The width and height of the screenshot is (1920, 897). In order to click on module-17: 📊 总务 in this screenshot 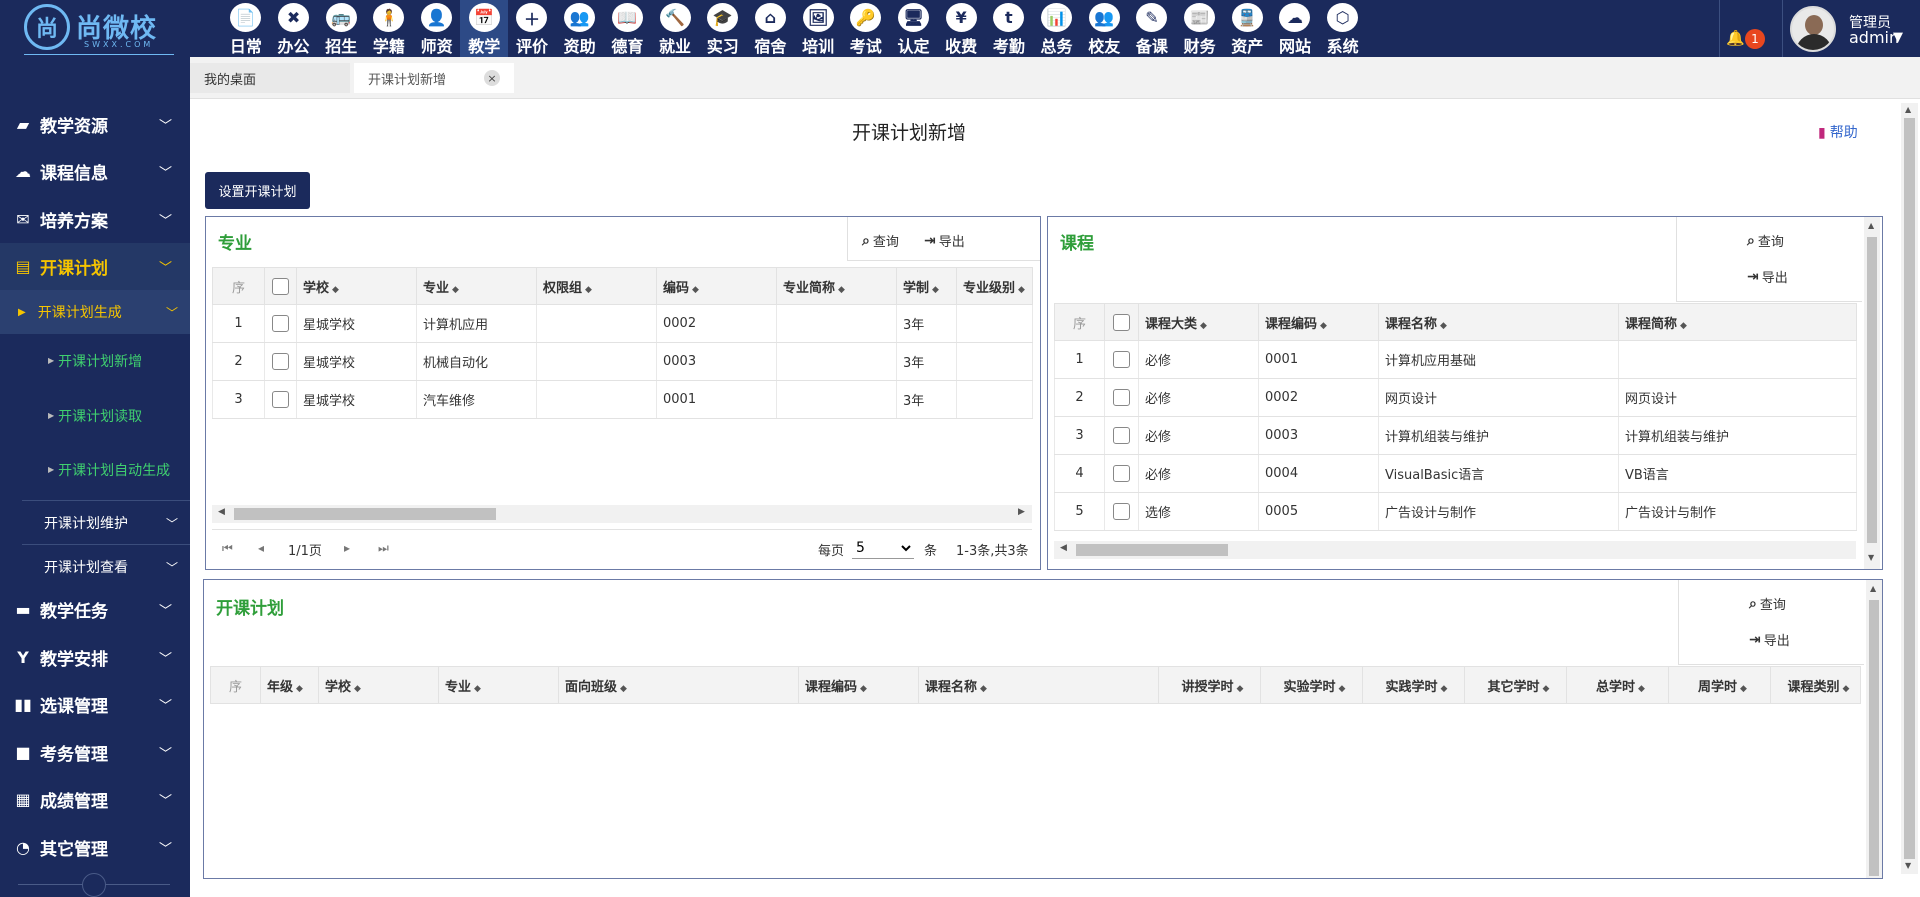, I will do `click(1057, 28)`.